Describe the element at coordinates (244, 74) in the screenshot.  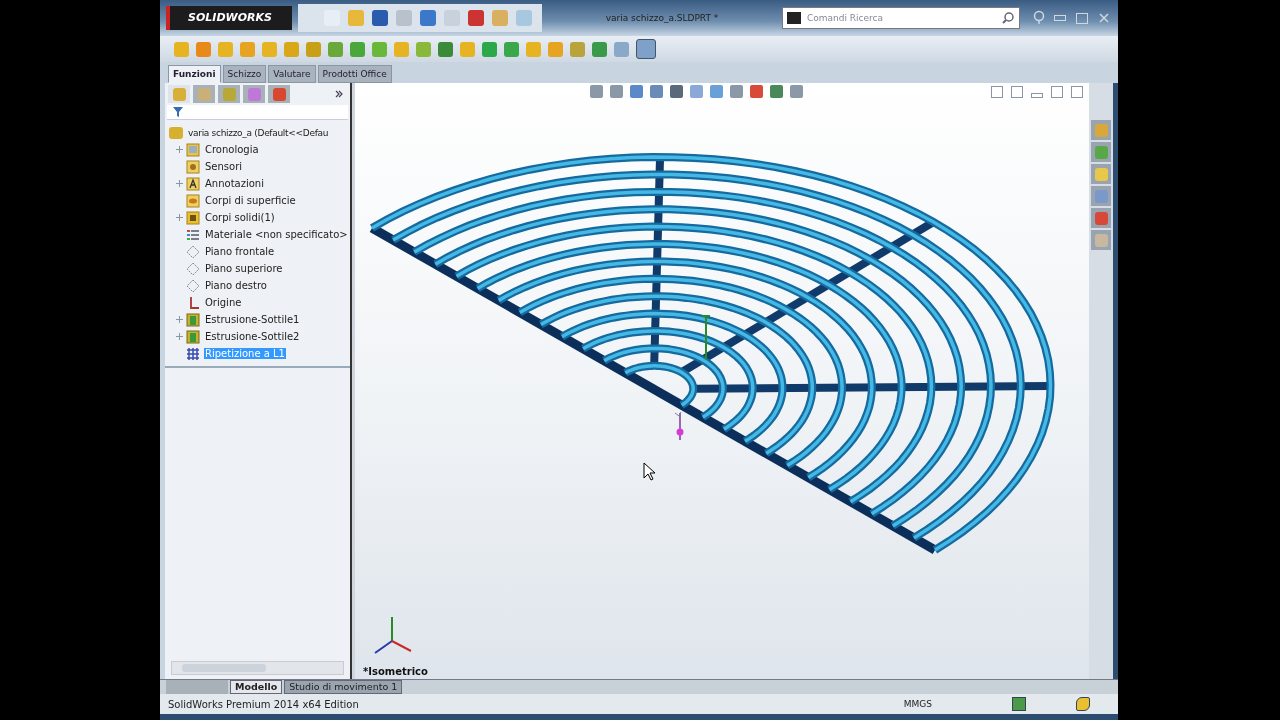
I see `command-tab: Schizzo` at that location.